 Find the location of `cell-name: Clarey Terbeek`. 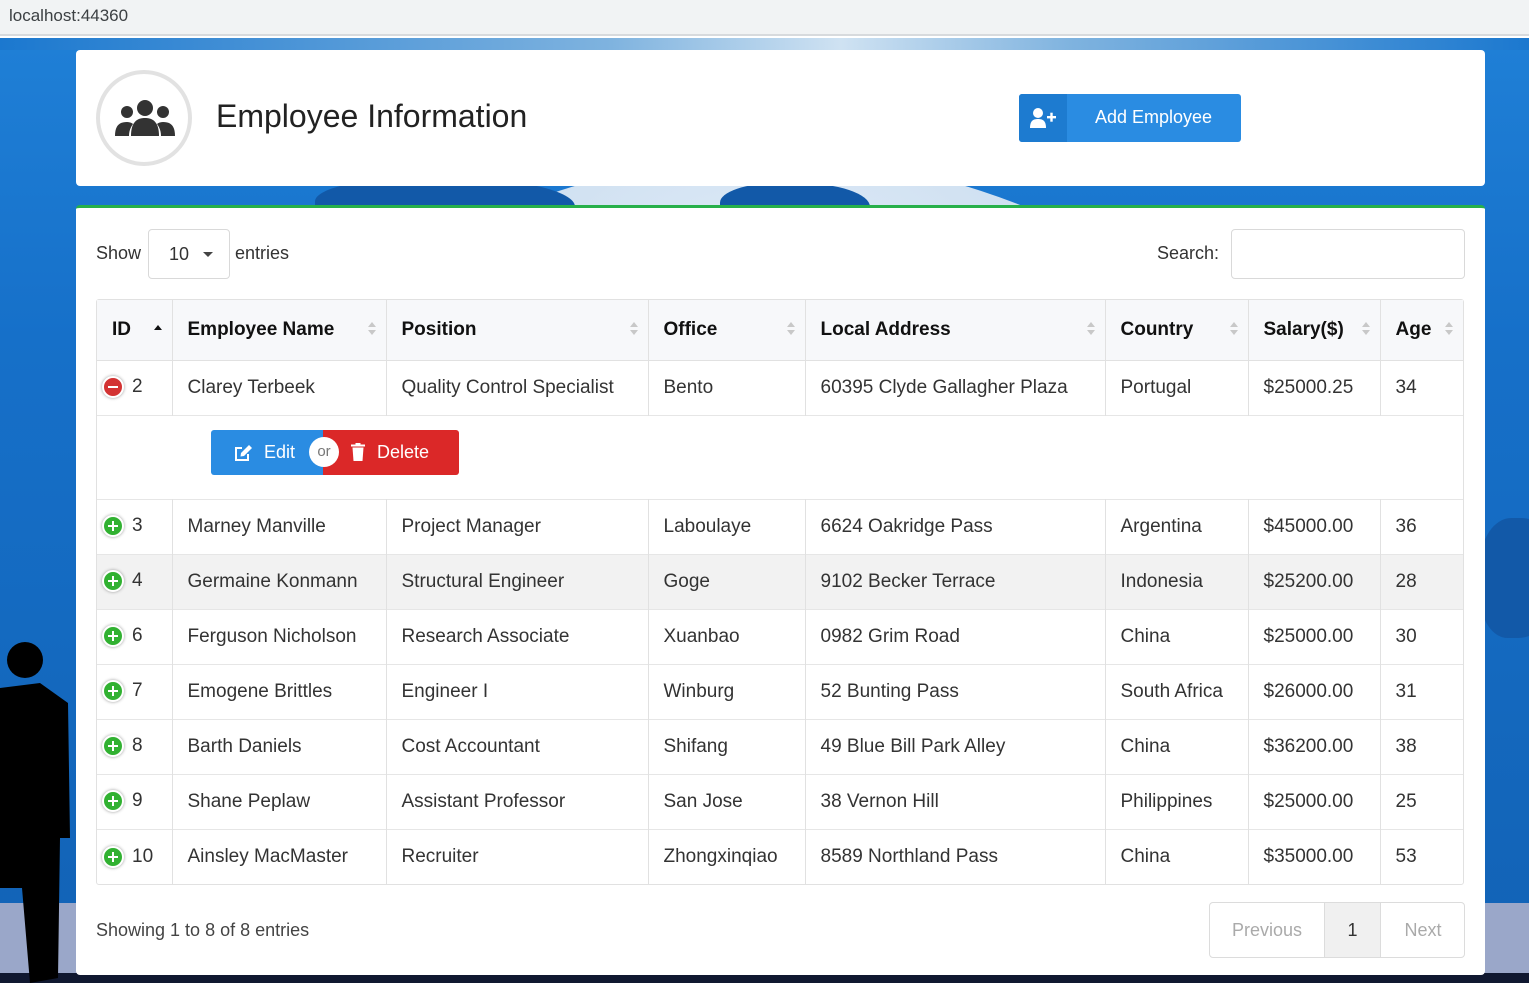

cell-name: Clarey Terbeek is located at coordinates (279, 387).